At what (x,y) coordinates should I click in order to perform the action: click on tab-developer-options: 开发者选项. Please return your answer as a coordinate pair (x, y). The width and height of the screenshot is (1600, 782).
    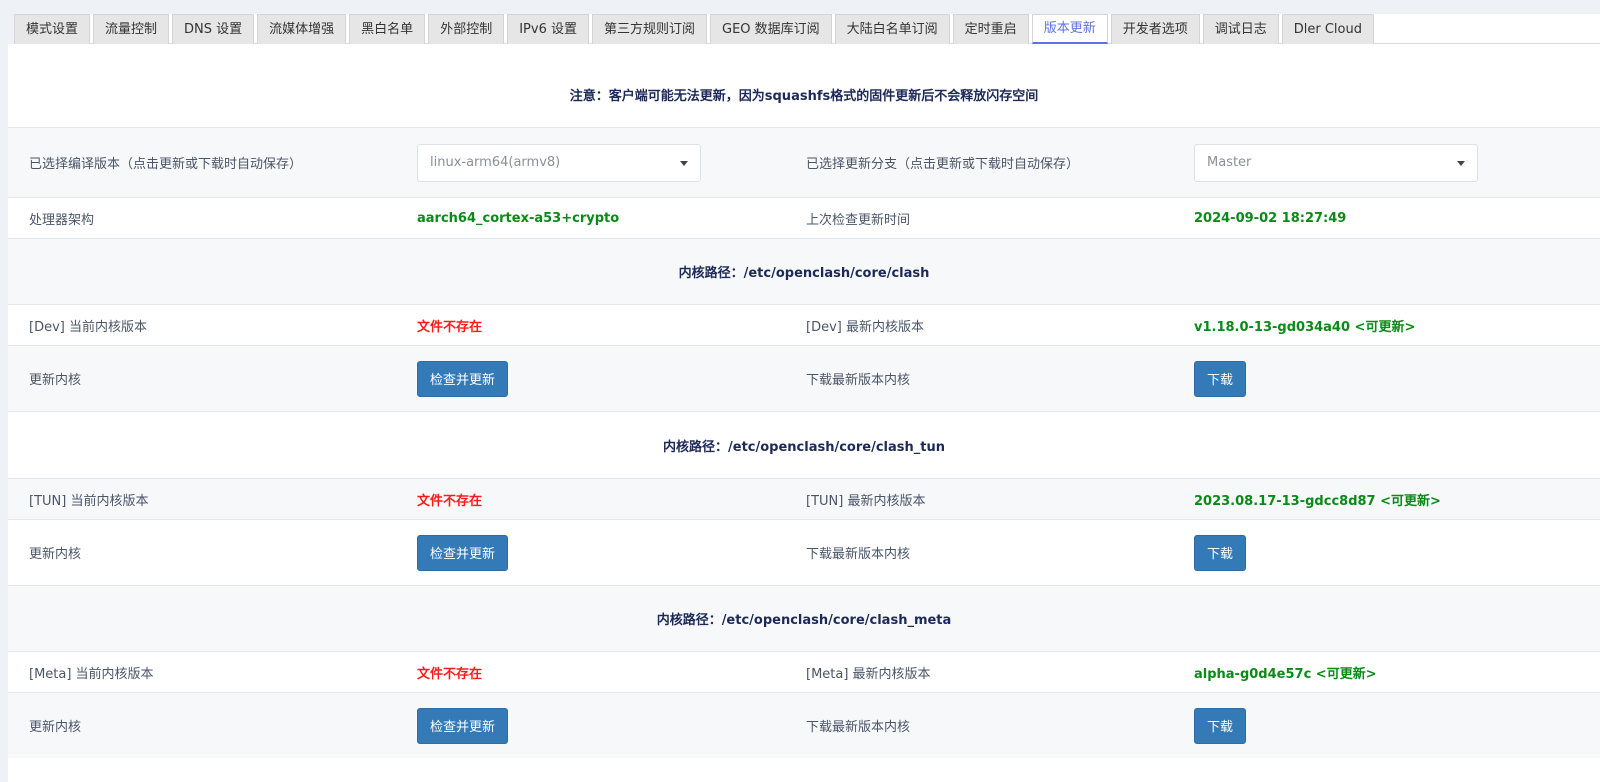
    Looking at the image, I should click on (1155, 29).